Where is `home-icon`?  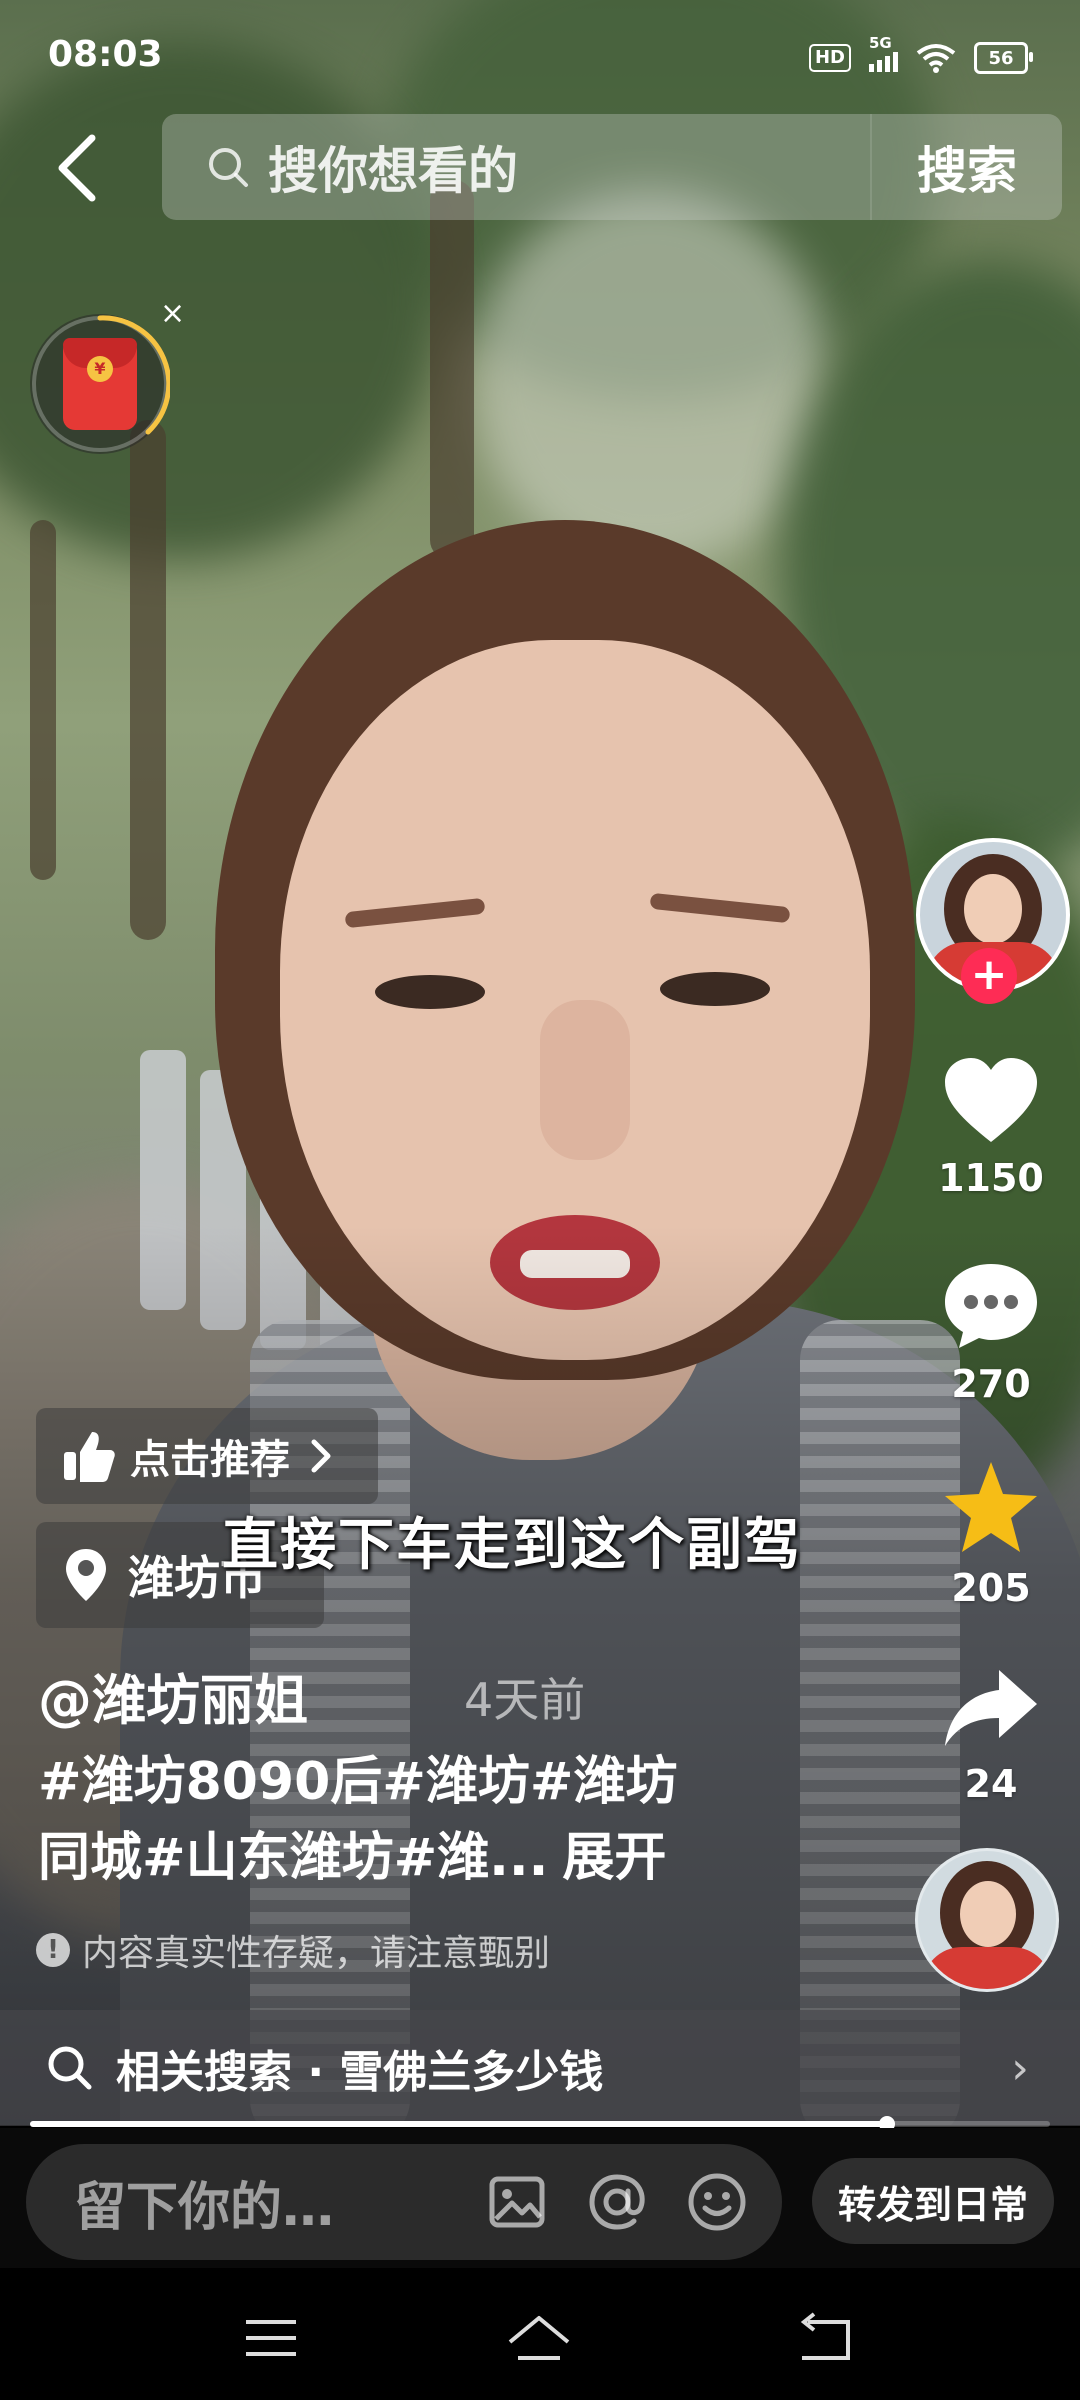 home-icon is located at coordinates (539, 2338).